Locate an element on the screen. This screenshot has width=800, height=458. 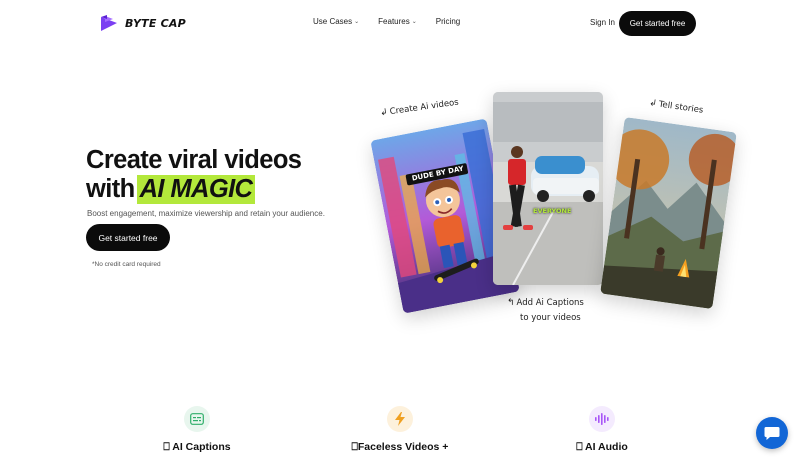
hero-title-highlight: AI MAGIC is located at coordinates (196, 189).